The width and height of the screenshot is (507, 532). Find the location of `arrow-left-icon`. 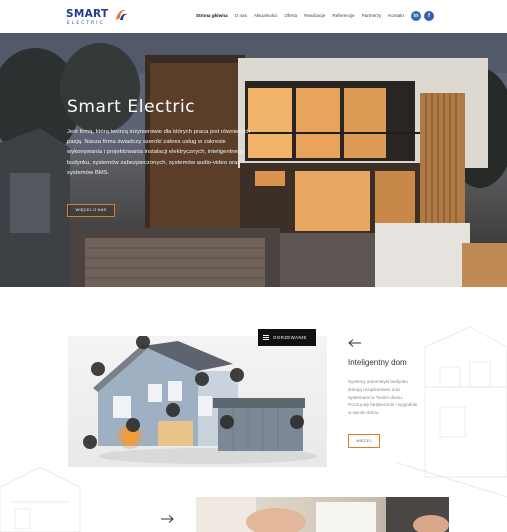

arrow-left-icon is located at coordinates (355, 343).